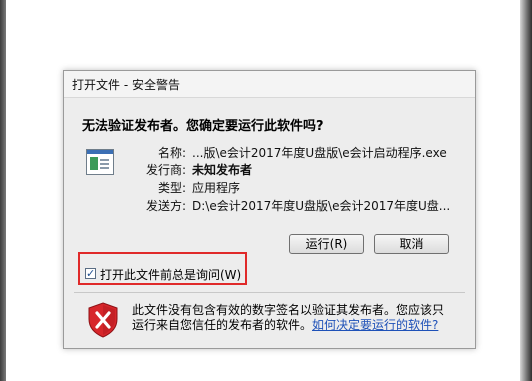  I want to click on warning-line-2-text: 运行来自您信任的发布者的软件。, so click(222, 325).